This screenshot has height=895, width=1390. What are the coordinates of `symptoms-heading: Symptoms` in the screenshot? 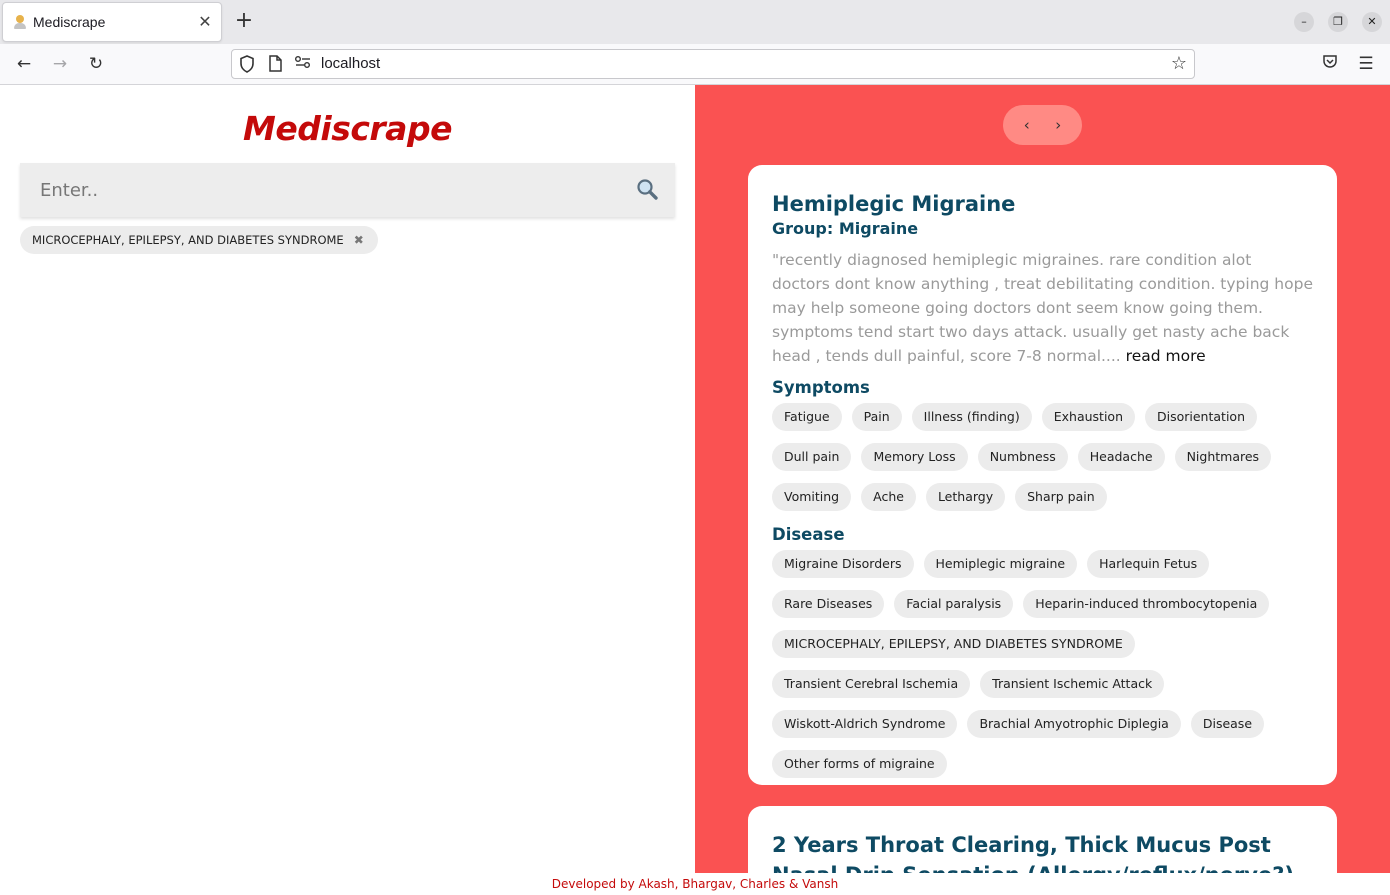 It's located at (821, 387).